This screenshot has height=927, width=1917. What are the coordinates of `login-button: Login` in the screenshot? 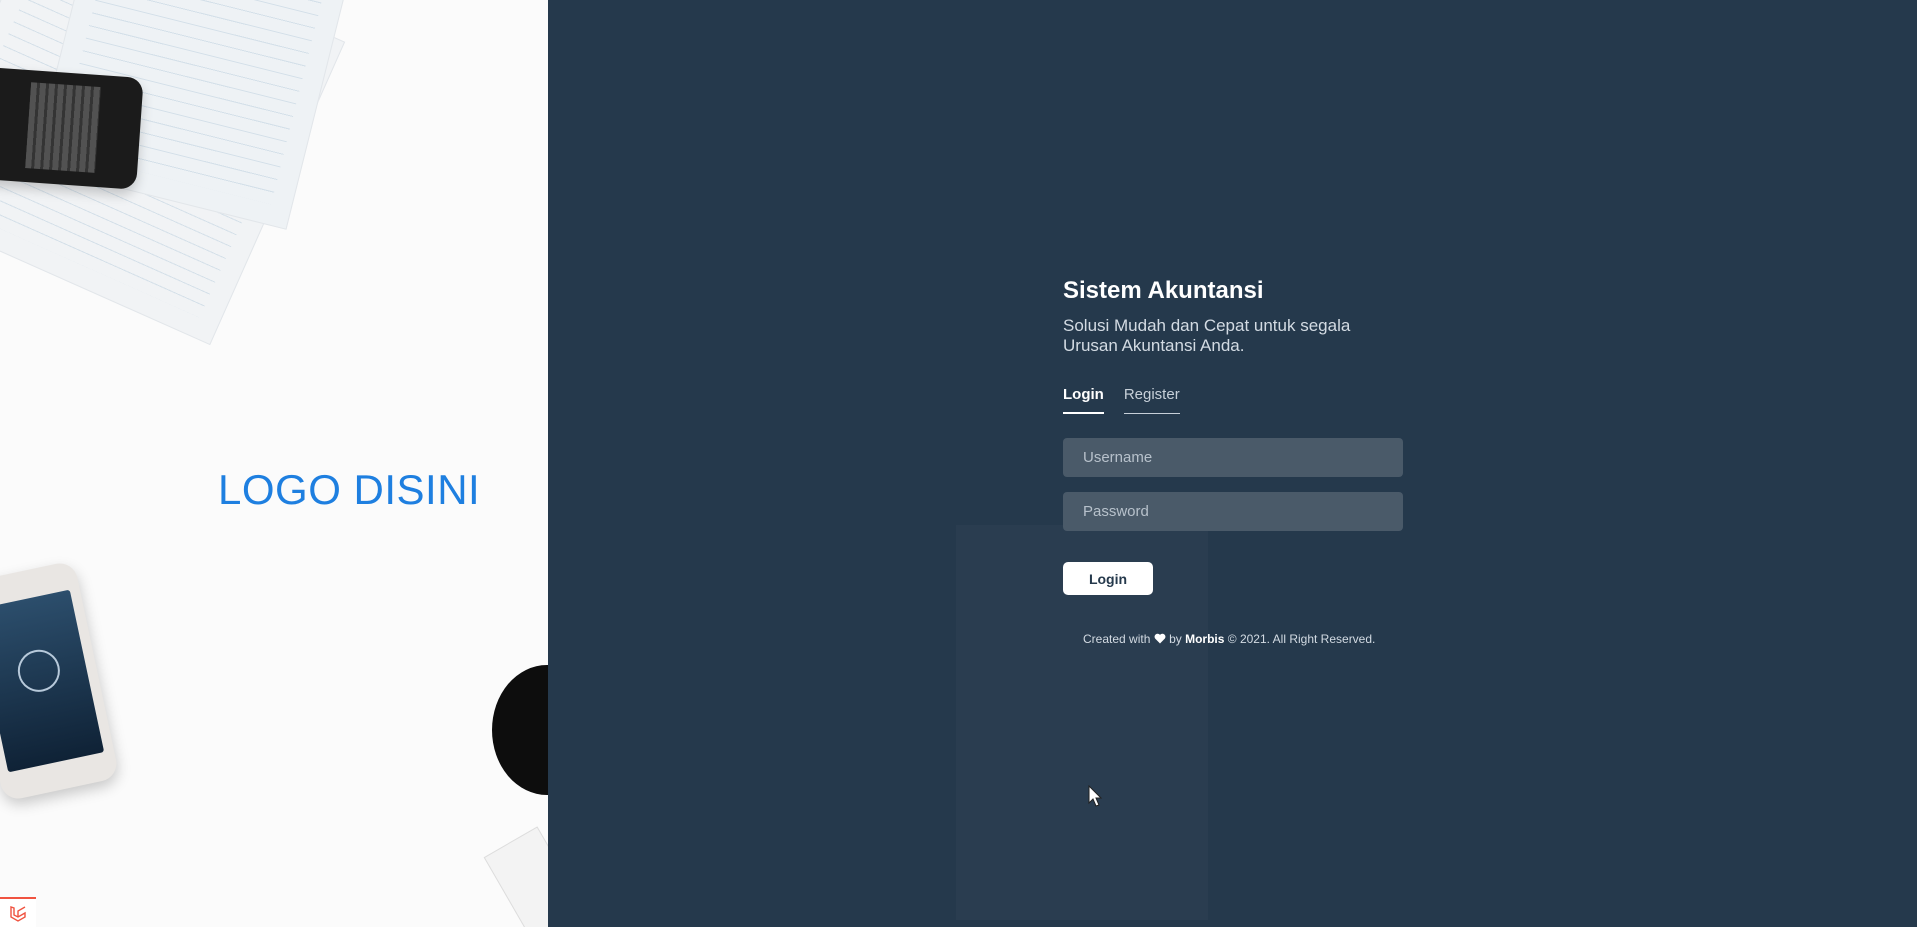 It's located at (1108, 578).